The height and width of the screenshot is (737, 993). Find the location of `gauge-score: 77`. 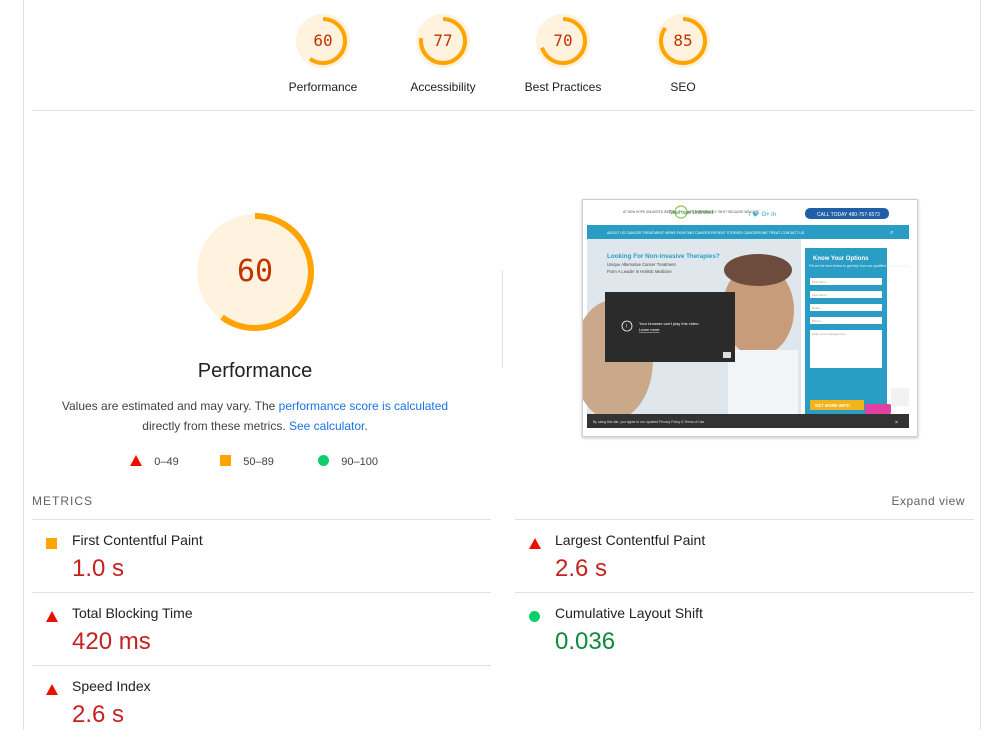

gauge-score: 77 is located at coordinates (443, 40).